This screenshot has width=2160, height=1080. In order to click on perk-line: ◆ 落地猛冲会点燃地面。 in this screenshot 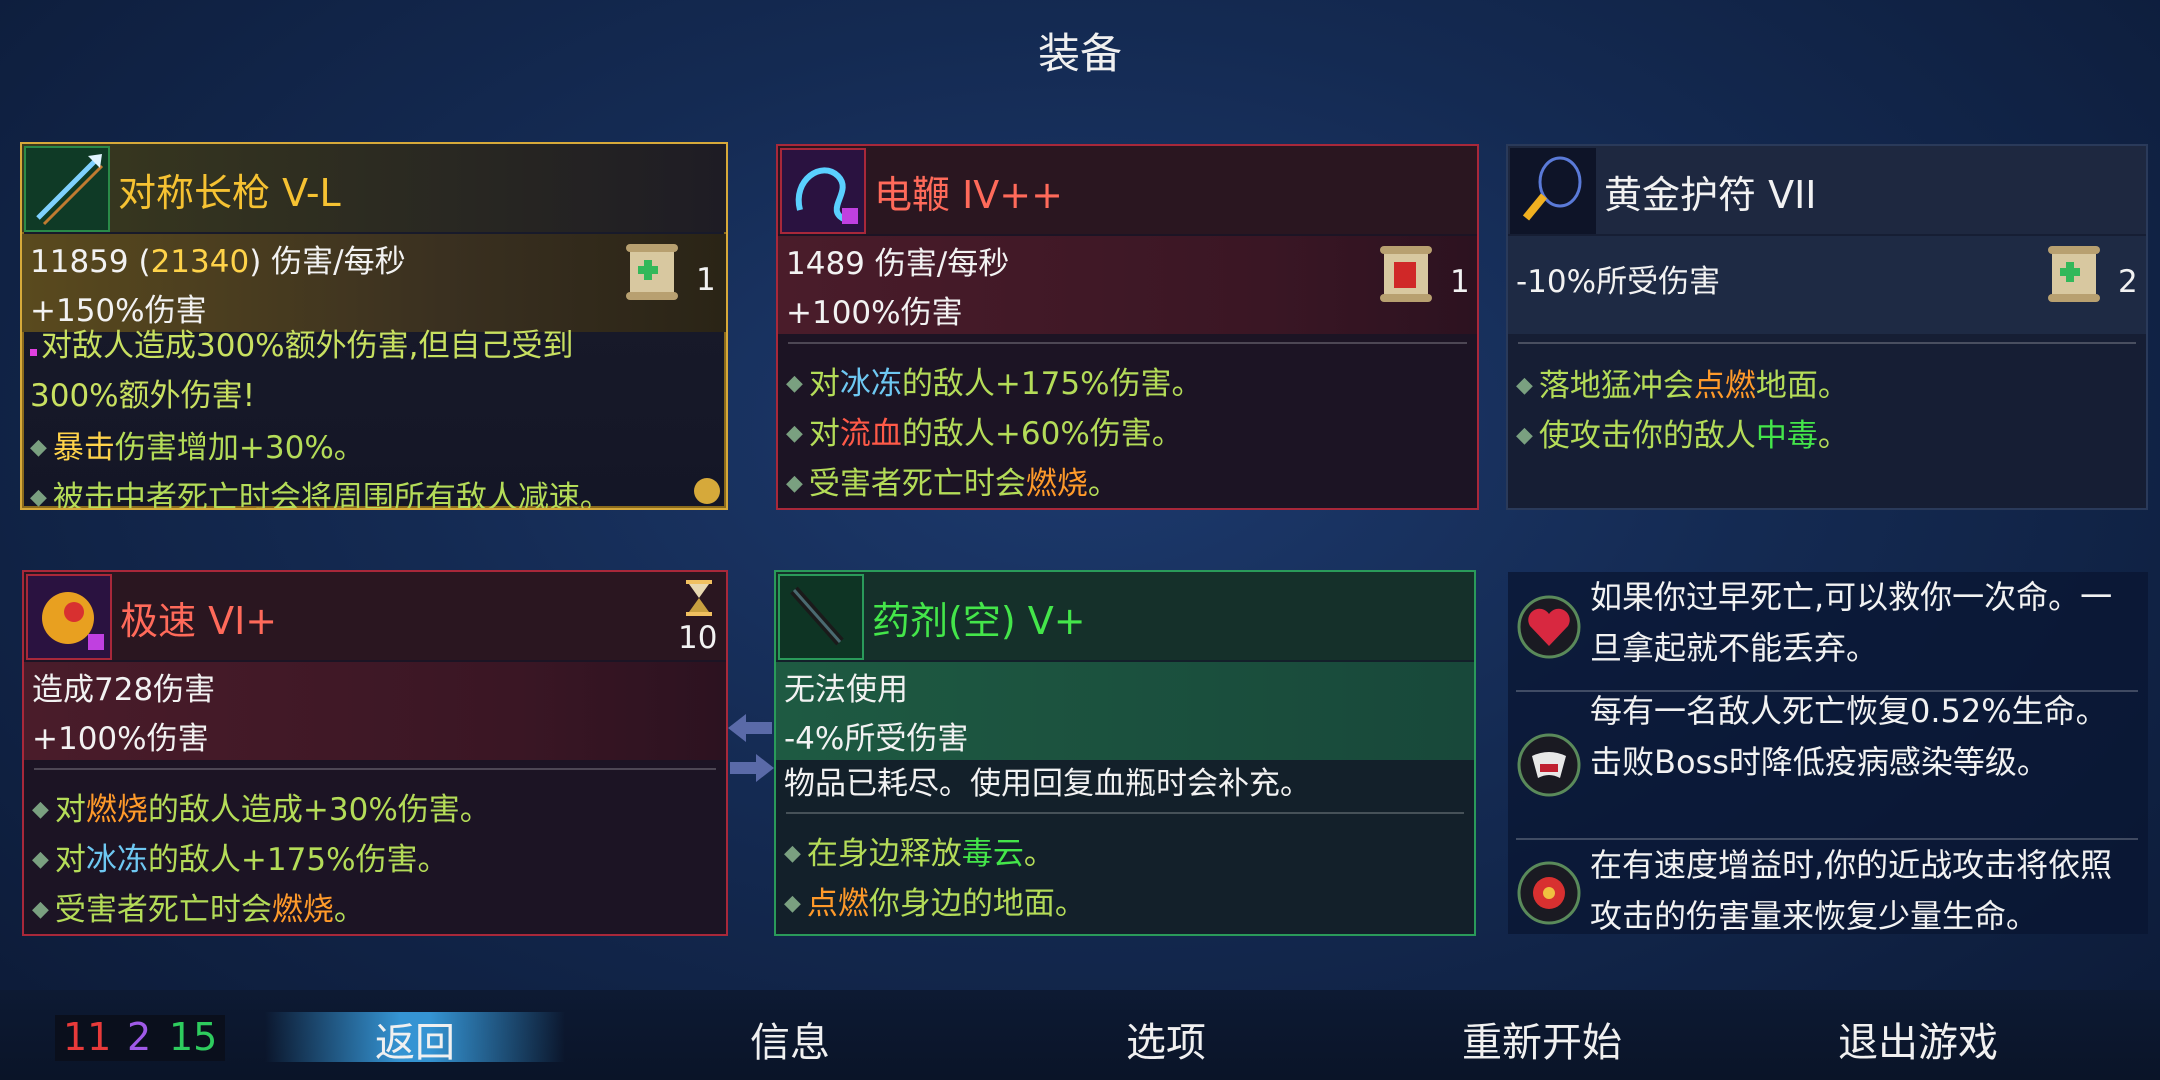, I will do `click(1682, 386)`.